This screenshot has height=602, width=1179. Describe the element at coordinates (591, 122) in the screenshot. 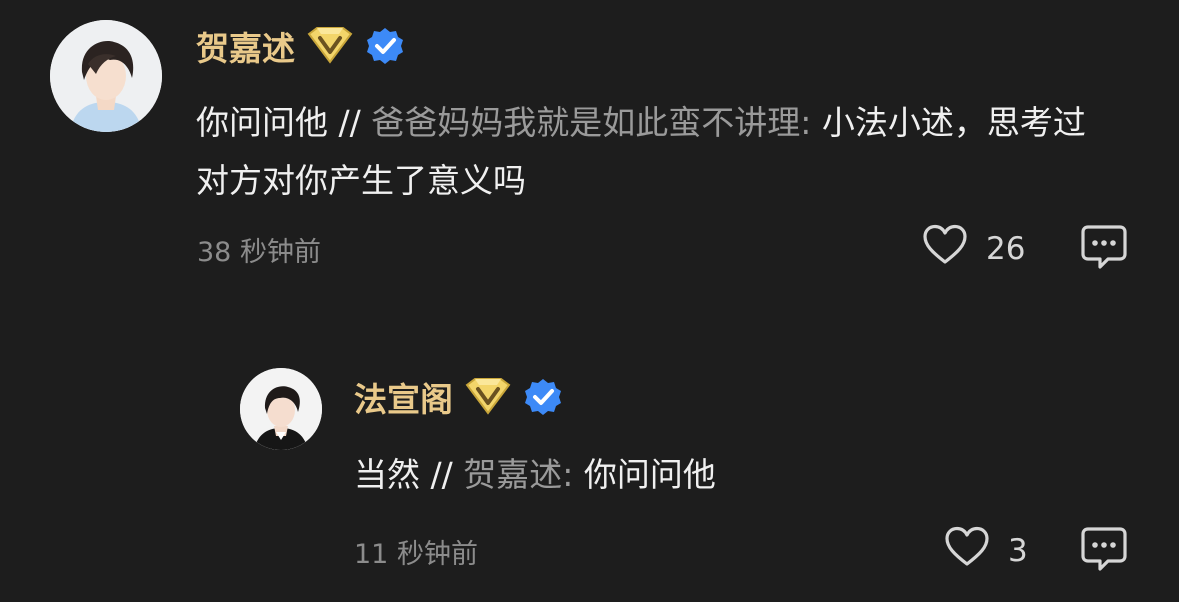

I see `quoted-username: 爸爸妈妈我就是如此蛮不讲理:` at that location.